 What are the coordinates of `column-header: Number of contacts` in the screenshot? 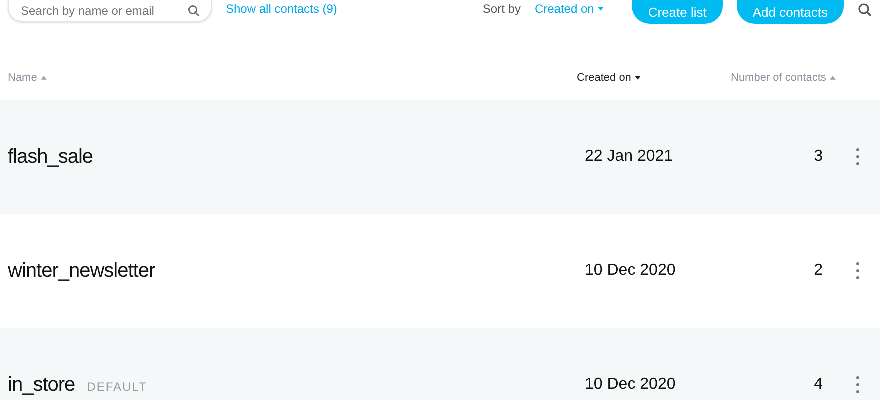 It's located at (783, 78).